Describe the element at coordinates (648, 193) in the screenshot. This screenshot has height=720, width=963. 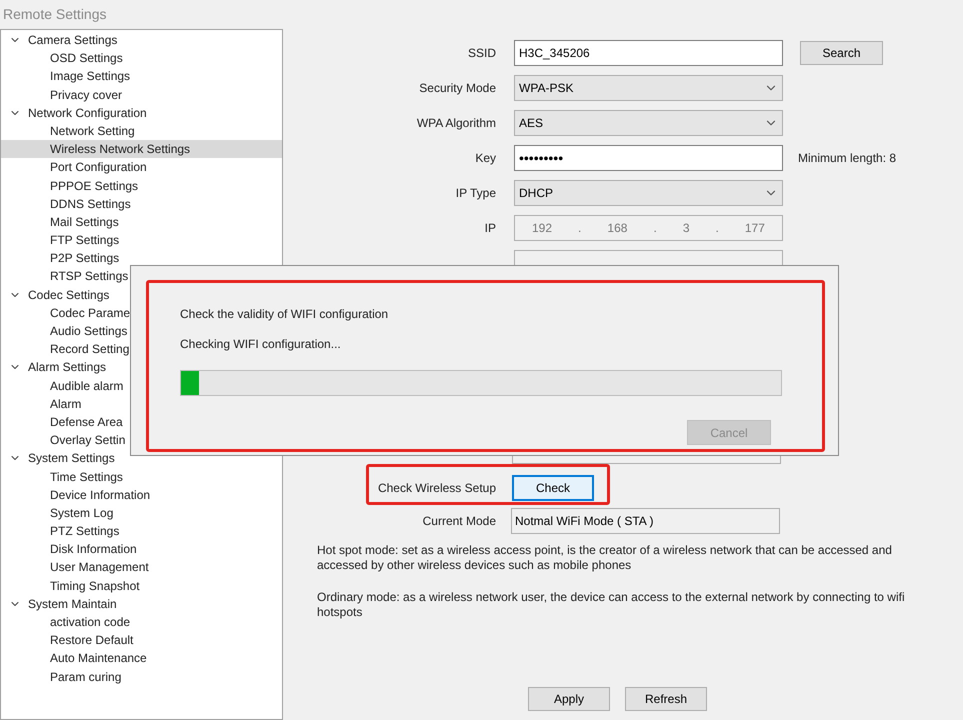
I see `dropdown: DHCP` at that location.